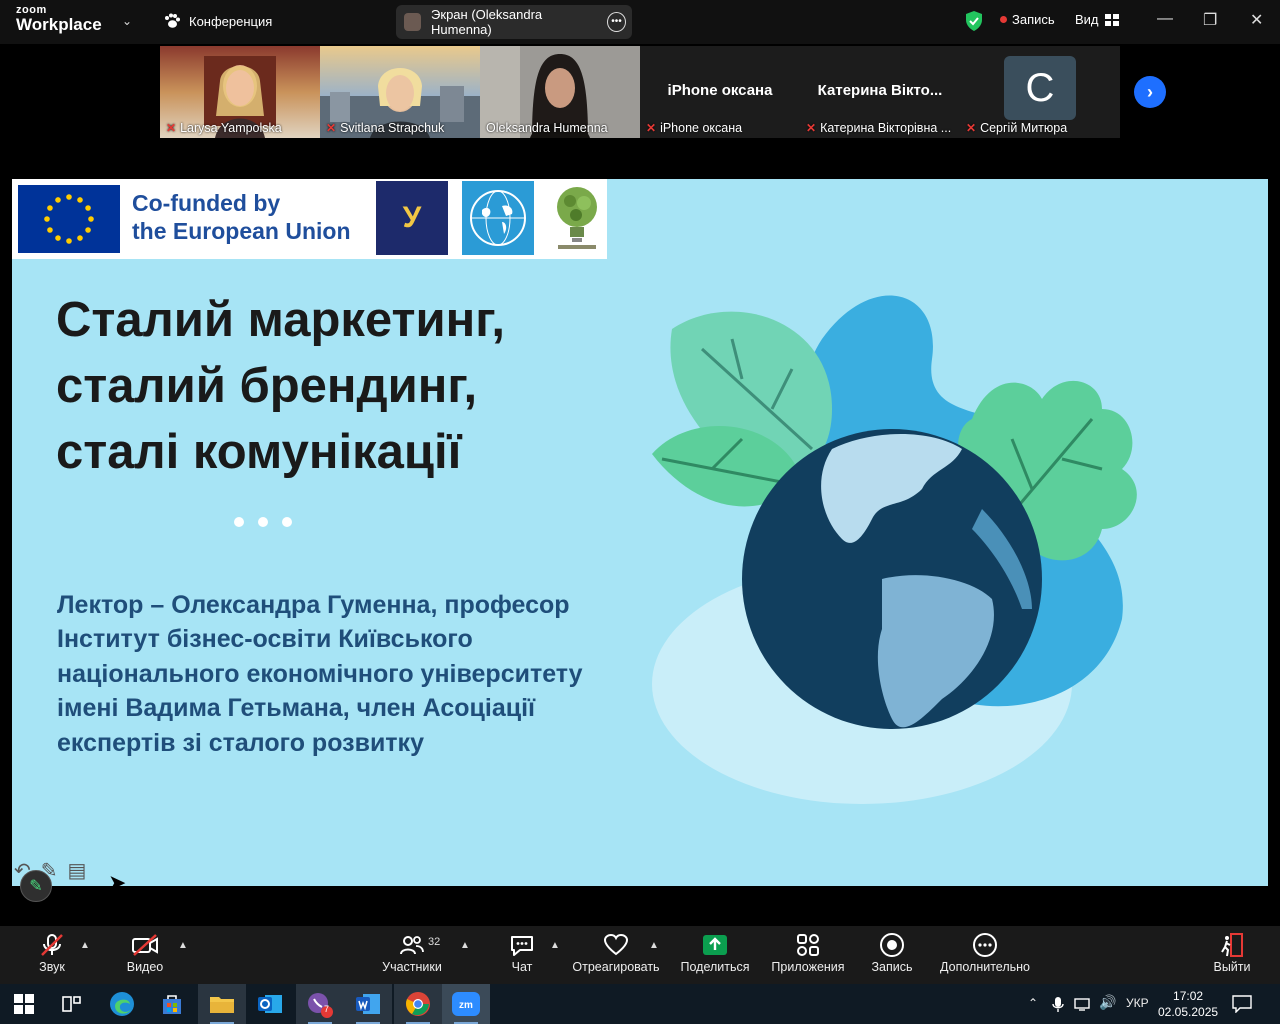 The width and height of the screenshot is (1280, 1024). What do you see at coordinates (259, 452) in the screenshot?
I see `title-line: сталі комунікації` at bounding box center [259, 452].